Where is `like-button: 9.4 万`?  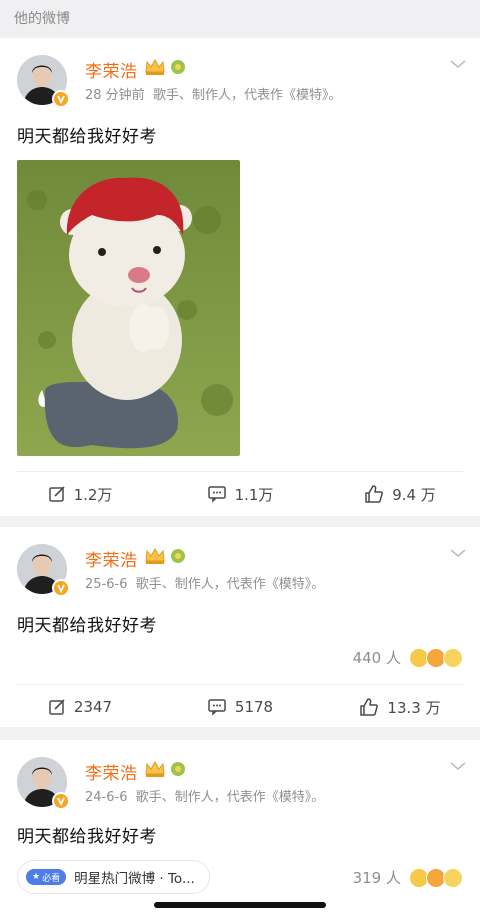
like-button: 9.4 万 is located at coordinates (400, 494).